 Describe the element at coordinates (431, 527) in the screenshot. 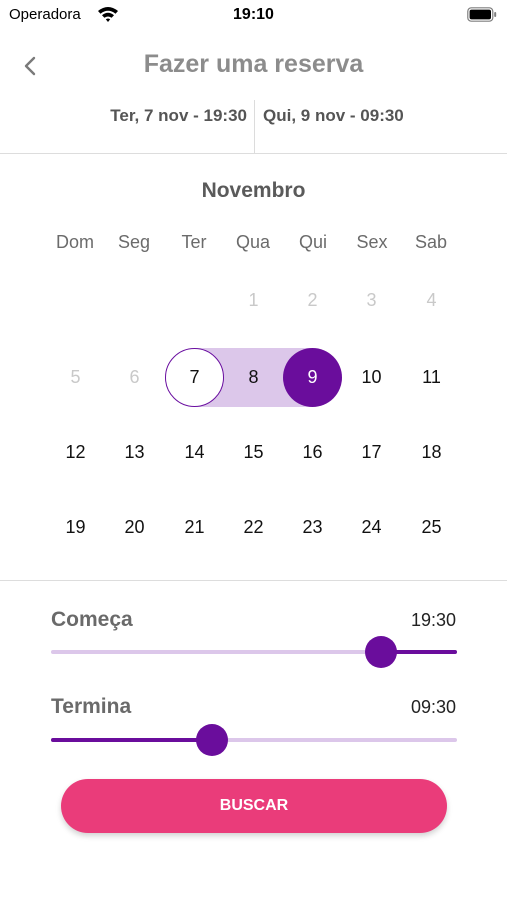

I see `day-25: 25` at that location.